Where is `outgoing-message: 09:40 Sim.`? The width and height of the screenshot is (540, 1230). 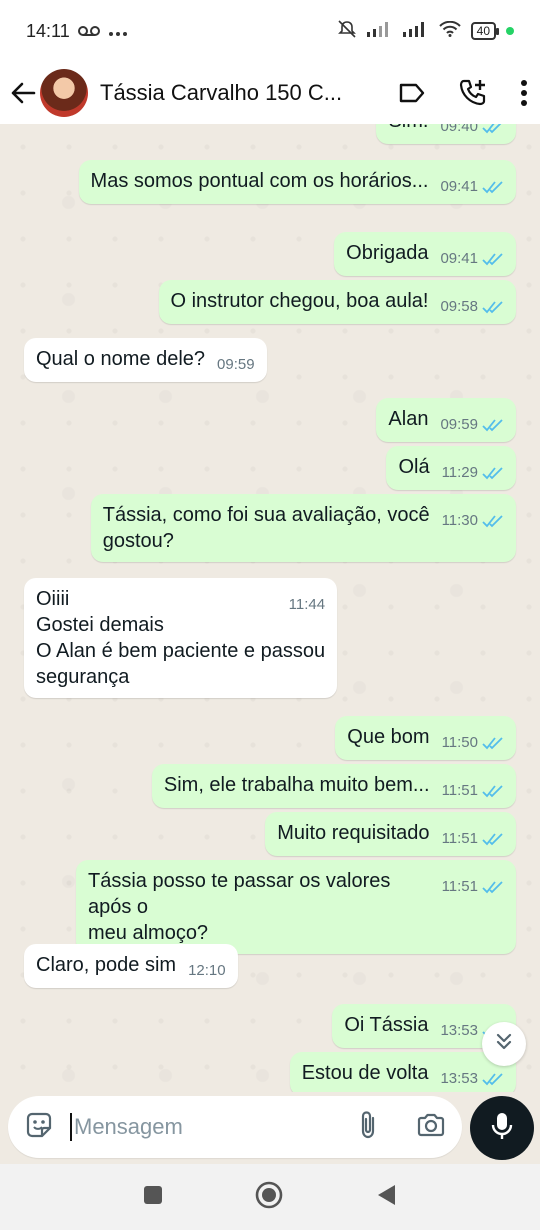 outgoing-message: 09:40 Sim. is located at coordinates (446, 134).